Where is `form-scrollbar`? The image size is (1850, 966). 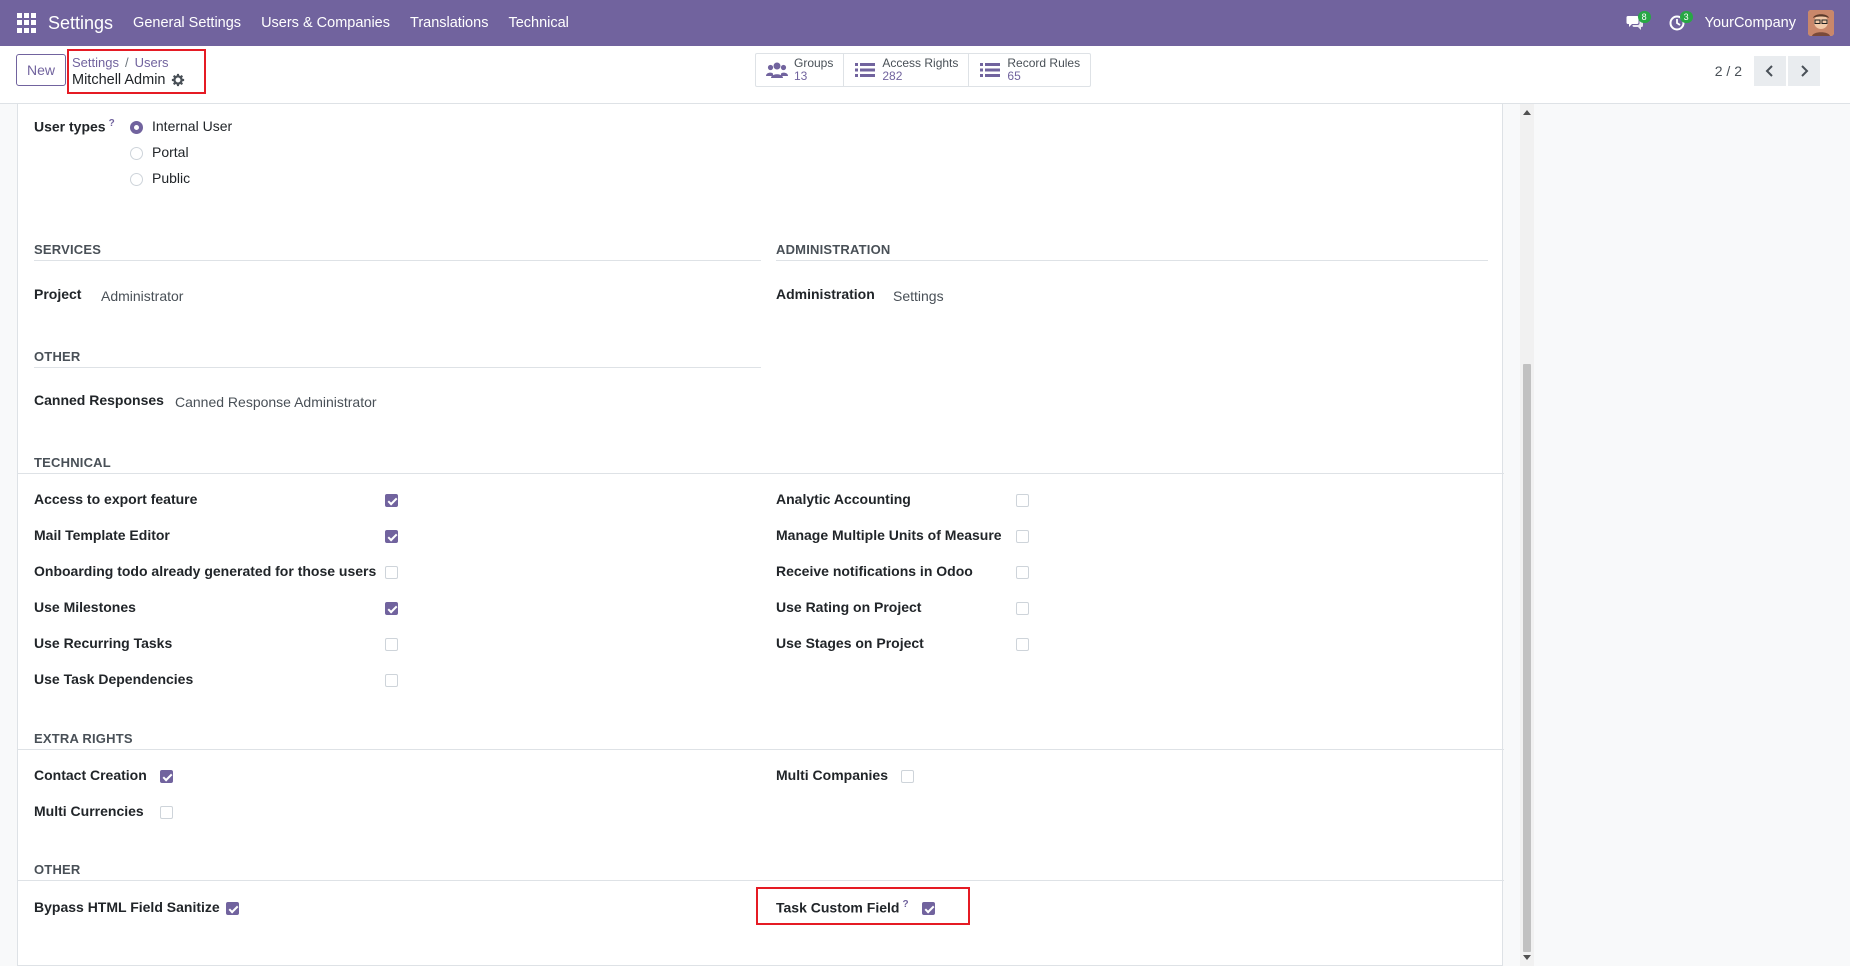
form-scrollbar is located at coordinates (1527, 535).